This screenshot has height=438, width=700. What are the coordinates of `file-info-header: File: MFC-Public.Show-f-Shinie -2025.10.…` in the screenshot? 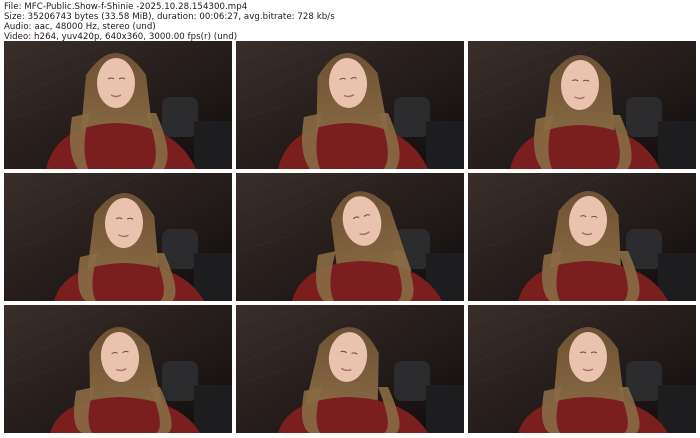 It's located at (349, 22).